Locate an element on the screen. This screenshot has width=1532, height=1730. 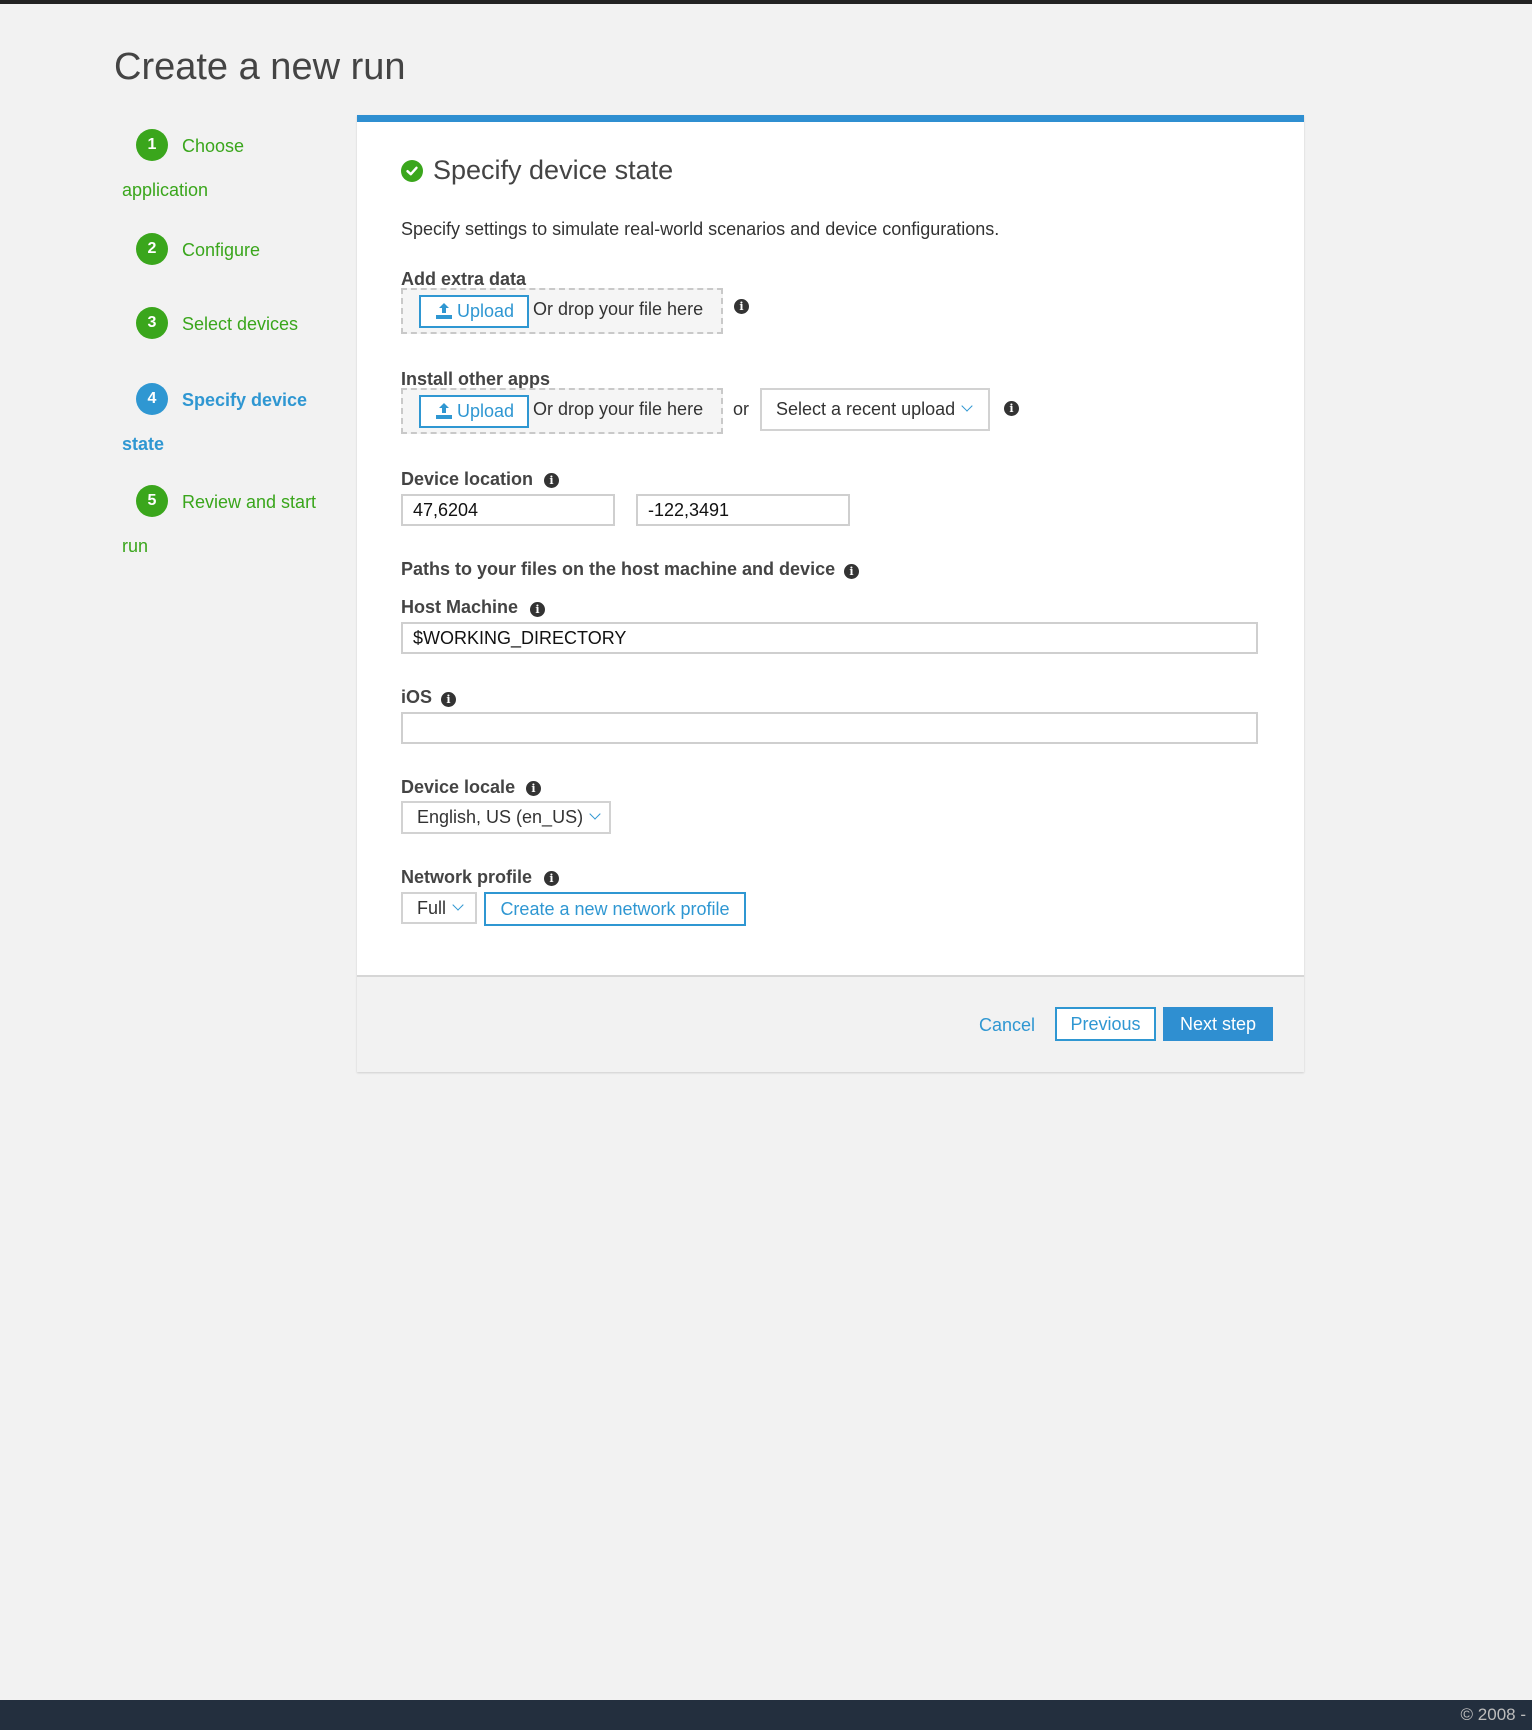
recent-upload-select: Select a recent upload is located at coordinates (875, 409).